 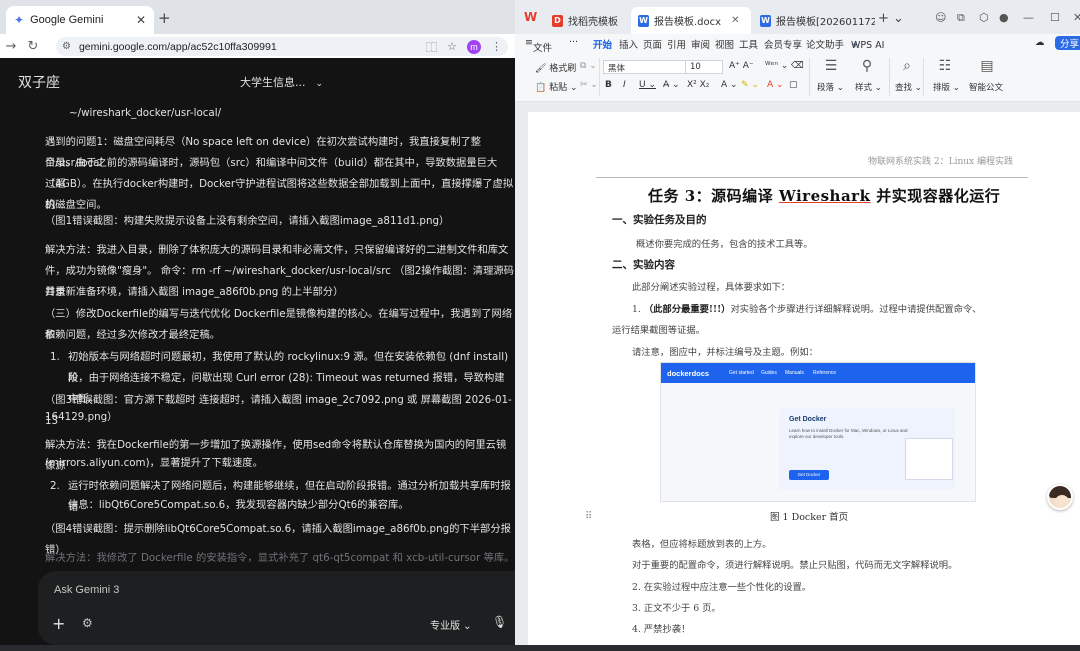 What do you see at coordinates (797, 66) in the screenshot?
I see `clear-format-icon: ⌫` at bounding box center [797, 66].